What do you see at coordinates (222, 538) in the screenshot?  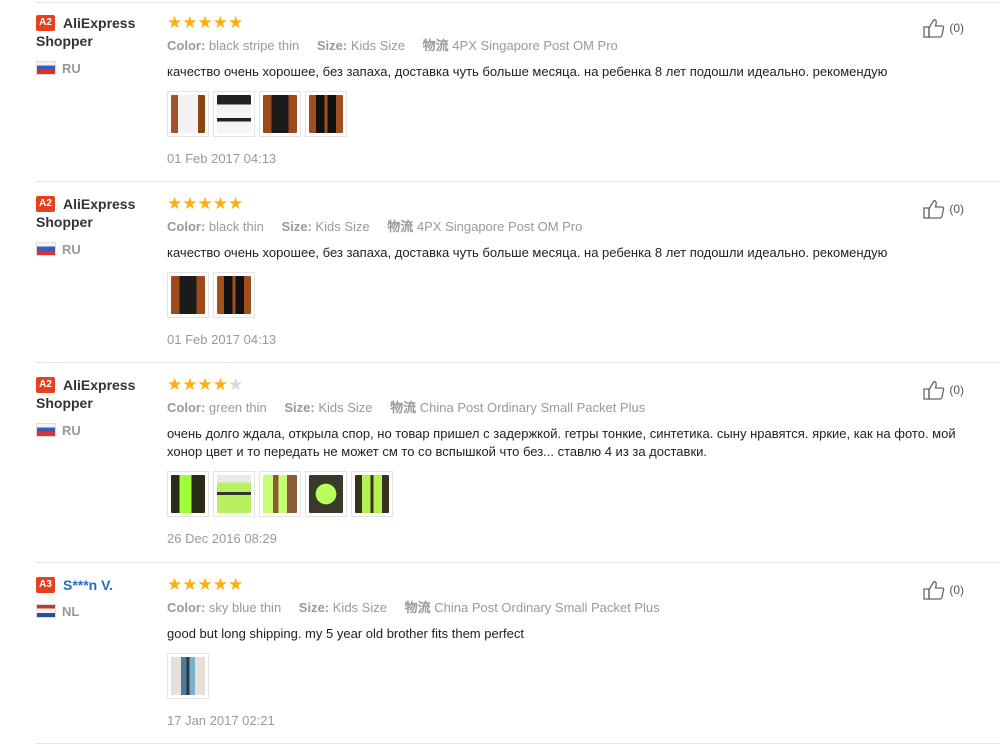 I see `review-date: 26 Dec 2016 08:29` at bounding box center [222, 538].